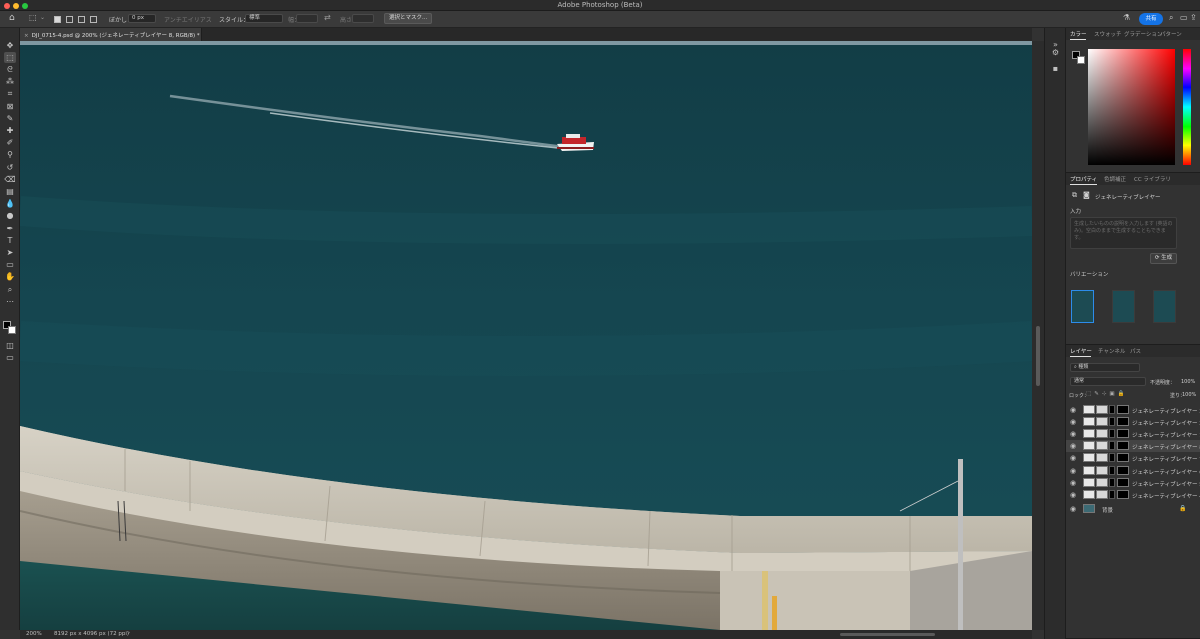 The width and height of the screenshot is (1200, 639). What do you see at coordinates (1081, 60) in the screenshot?
I see `background-color-chip` at bounding box center [1081, 60].